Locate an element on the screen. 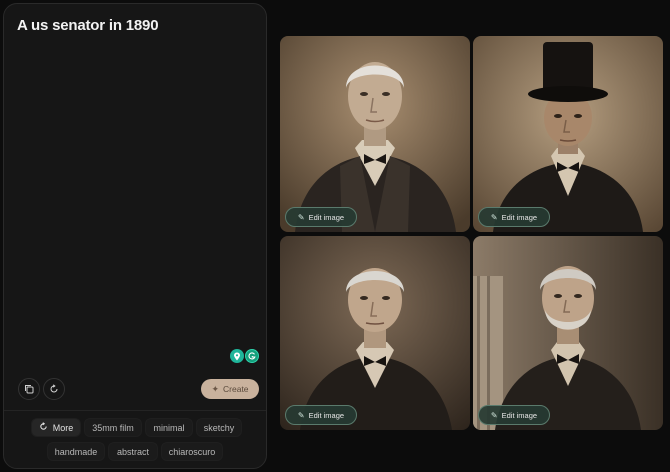  create-button-label: Create is located at coordinates (236, 389).